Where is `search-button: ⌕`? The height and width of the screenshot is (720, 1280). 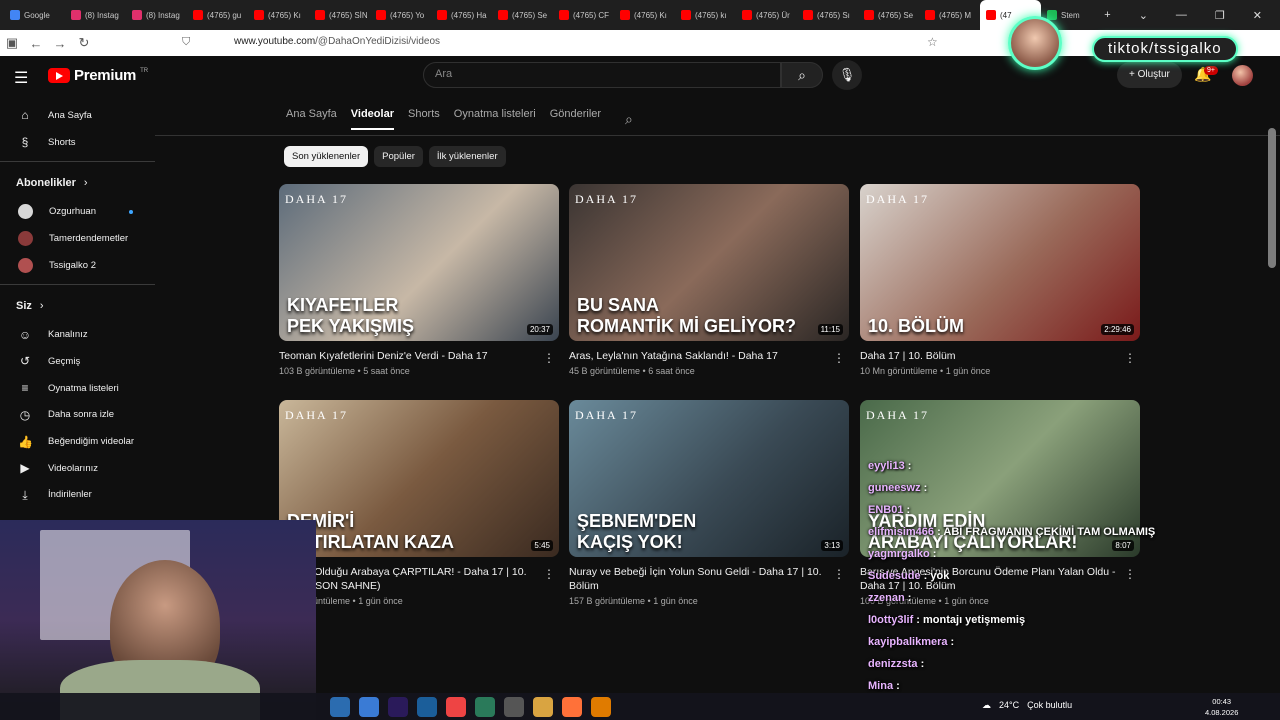
search-button: ⌕ is located at coordinates (802, 75).